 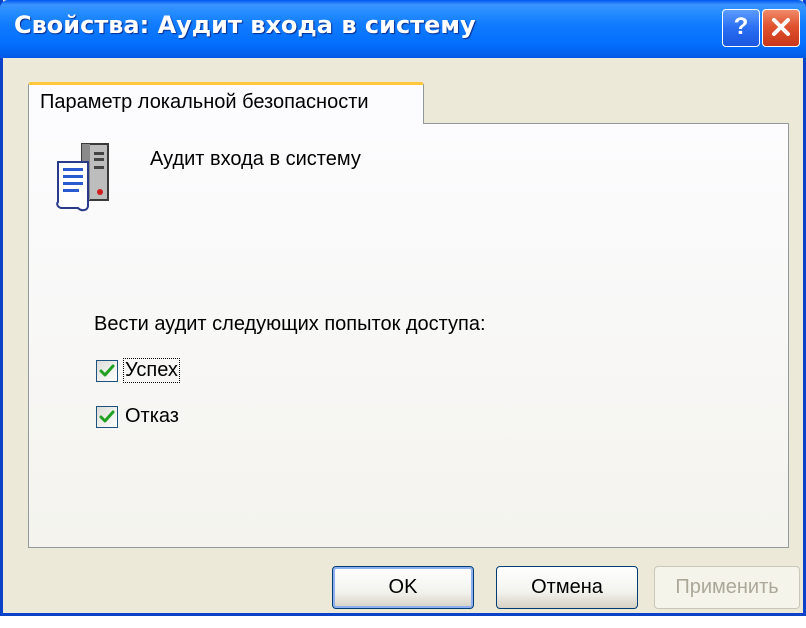 I want to click on close-icon, so click(x=781, y=27).